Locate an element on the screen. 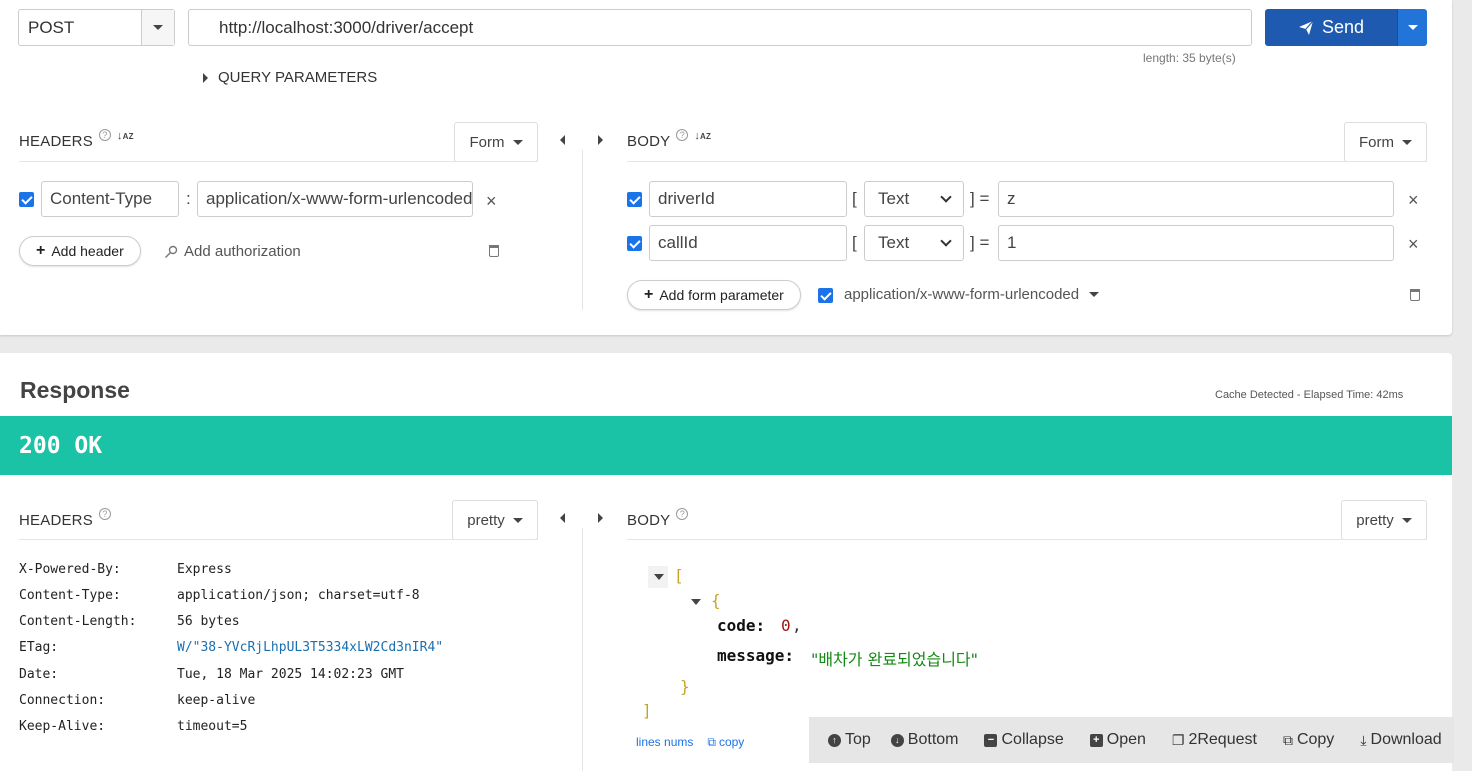 The width and height of the screenshot is (1472, 771). param-name-input: callId is located at coordinates (748, 243).